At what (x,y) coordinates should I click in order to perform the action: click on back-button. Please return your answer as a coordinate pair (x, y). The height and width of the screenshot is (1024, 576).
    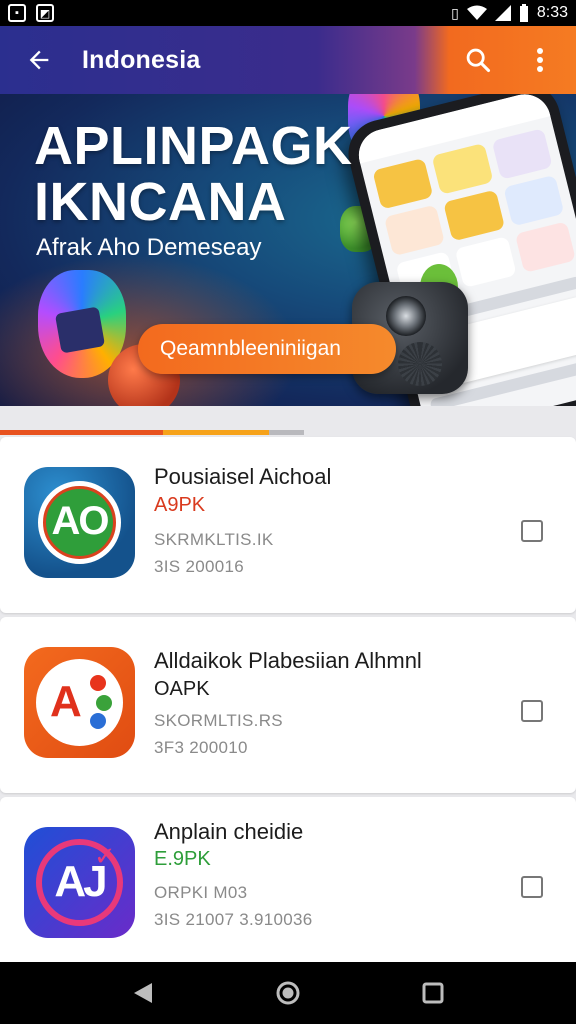
    Looking at the image, I should click on (39, 60).